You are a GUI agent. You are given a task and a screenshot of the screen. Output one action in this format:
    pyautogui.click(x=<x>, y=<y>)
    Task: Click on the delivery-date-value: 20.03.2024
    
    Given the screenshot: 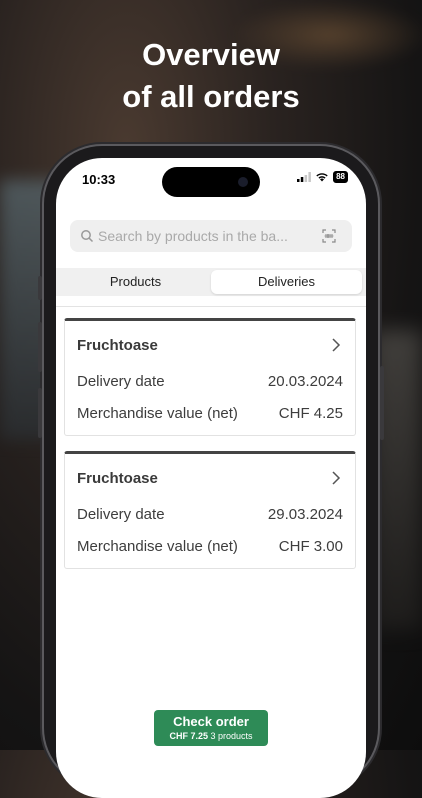 What is the action you would take?
    pyautogui.click(x=305, y=381)
    